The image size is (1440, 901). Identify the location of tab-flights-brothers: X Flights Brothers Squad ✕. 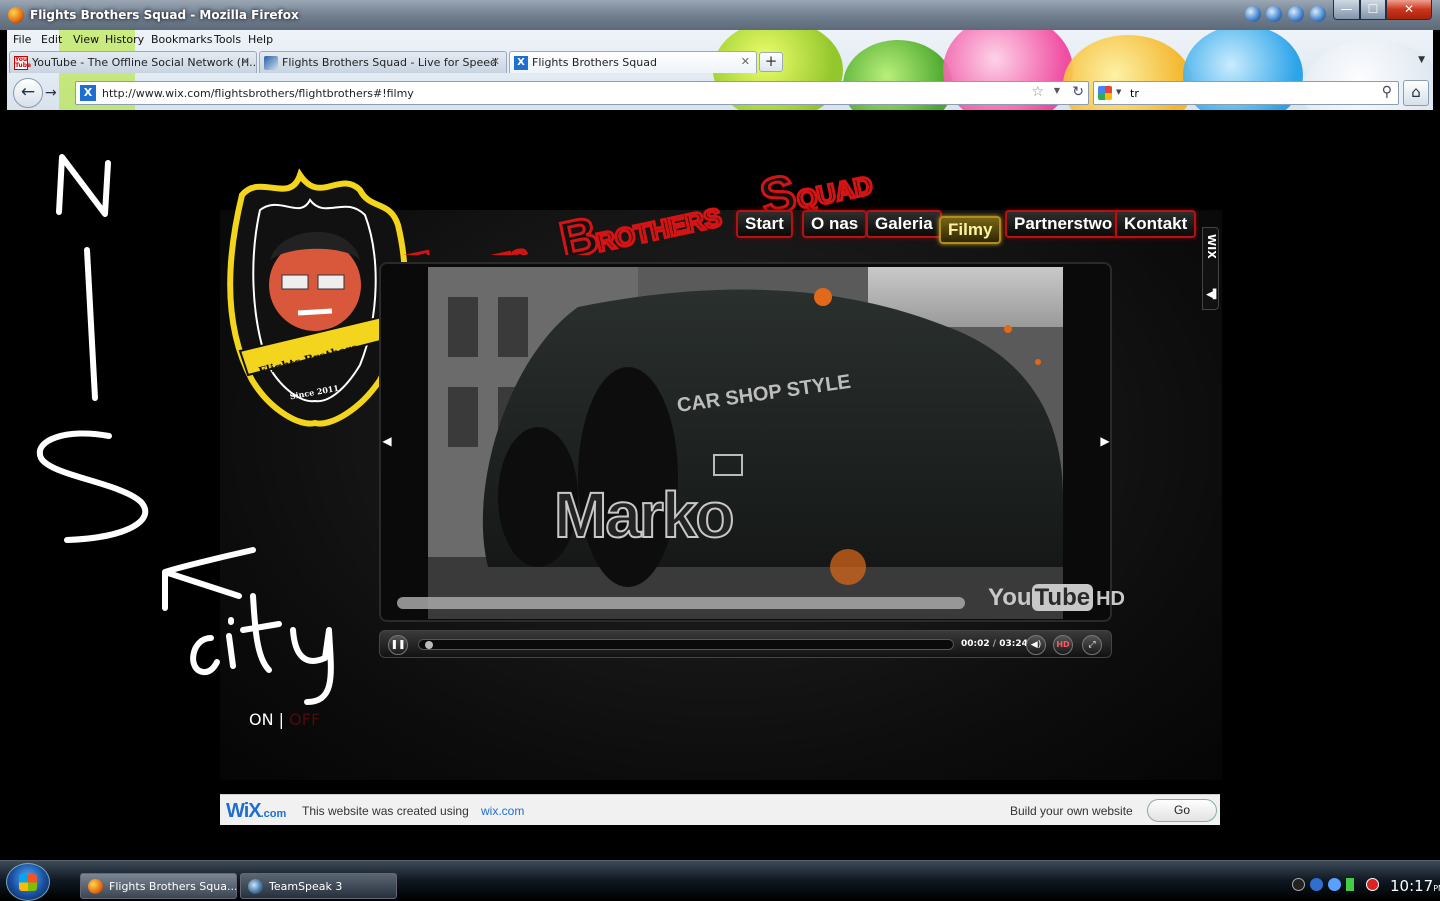
(633, 62).